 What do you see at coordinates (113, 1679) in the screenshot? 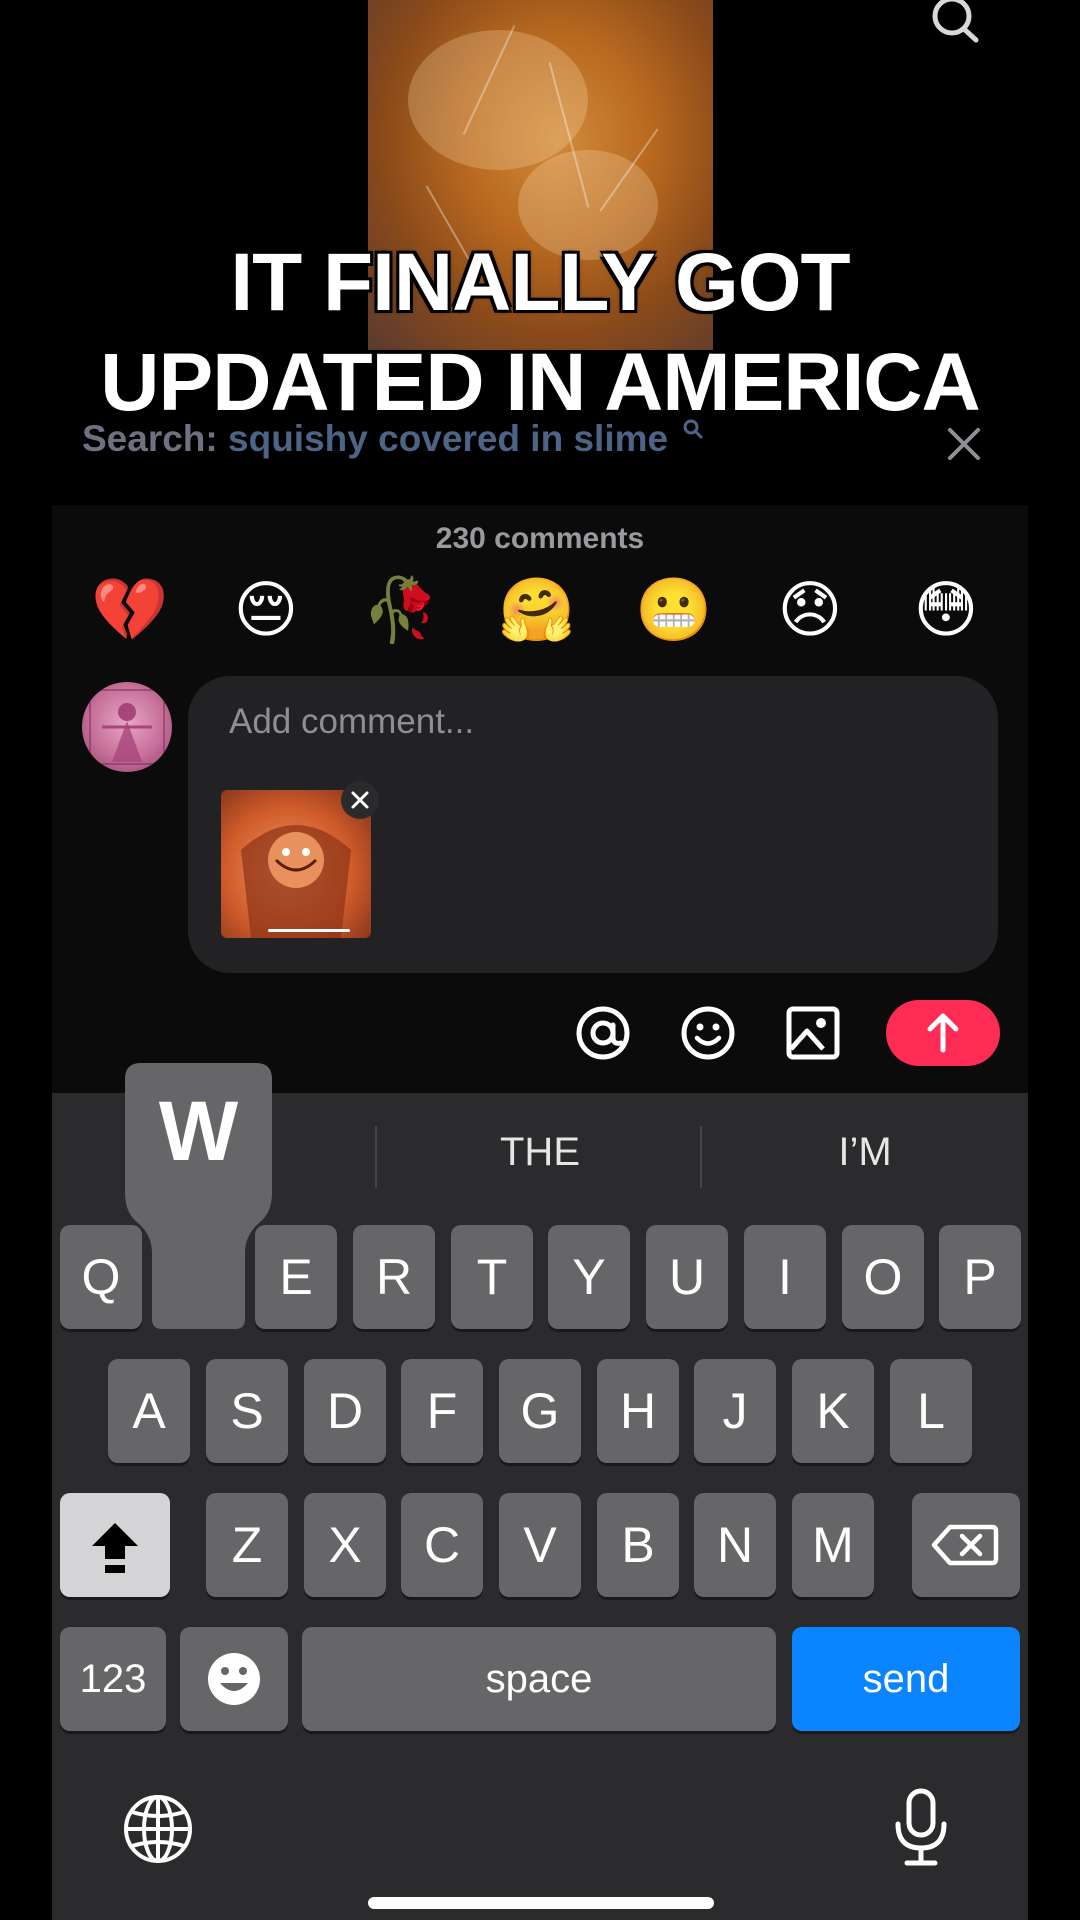
I see `numbers-key: 123` at bounding box center [113, 1679].